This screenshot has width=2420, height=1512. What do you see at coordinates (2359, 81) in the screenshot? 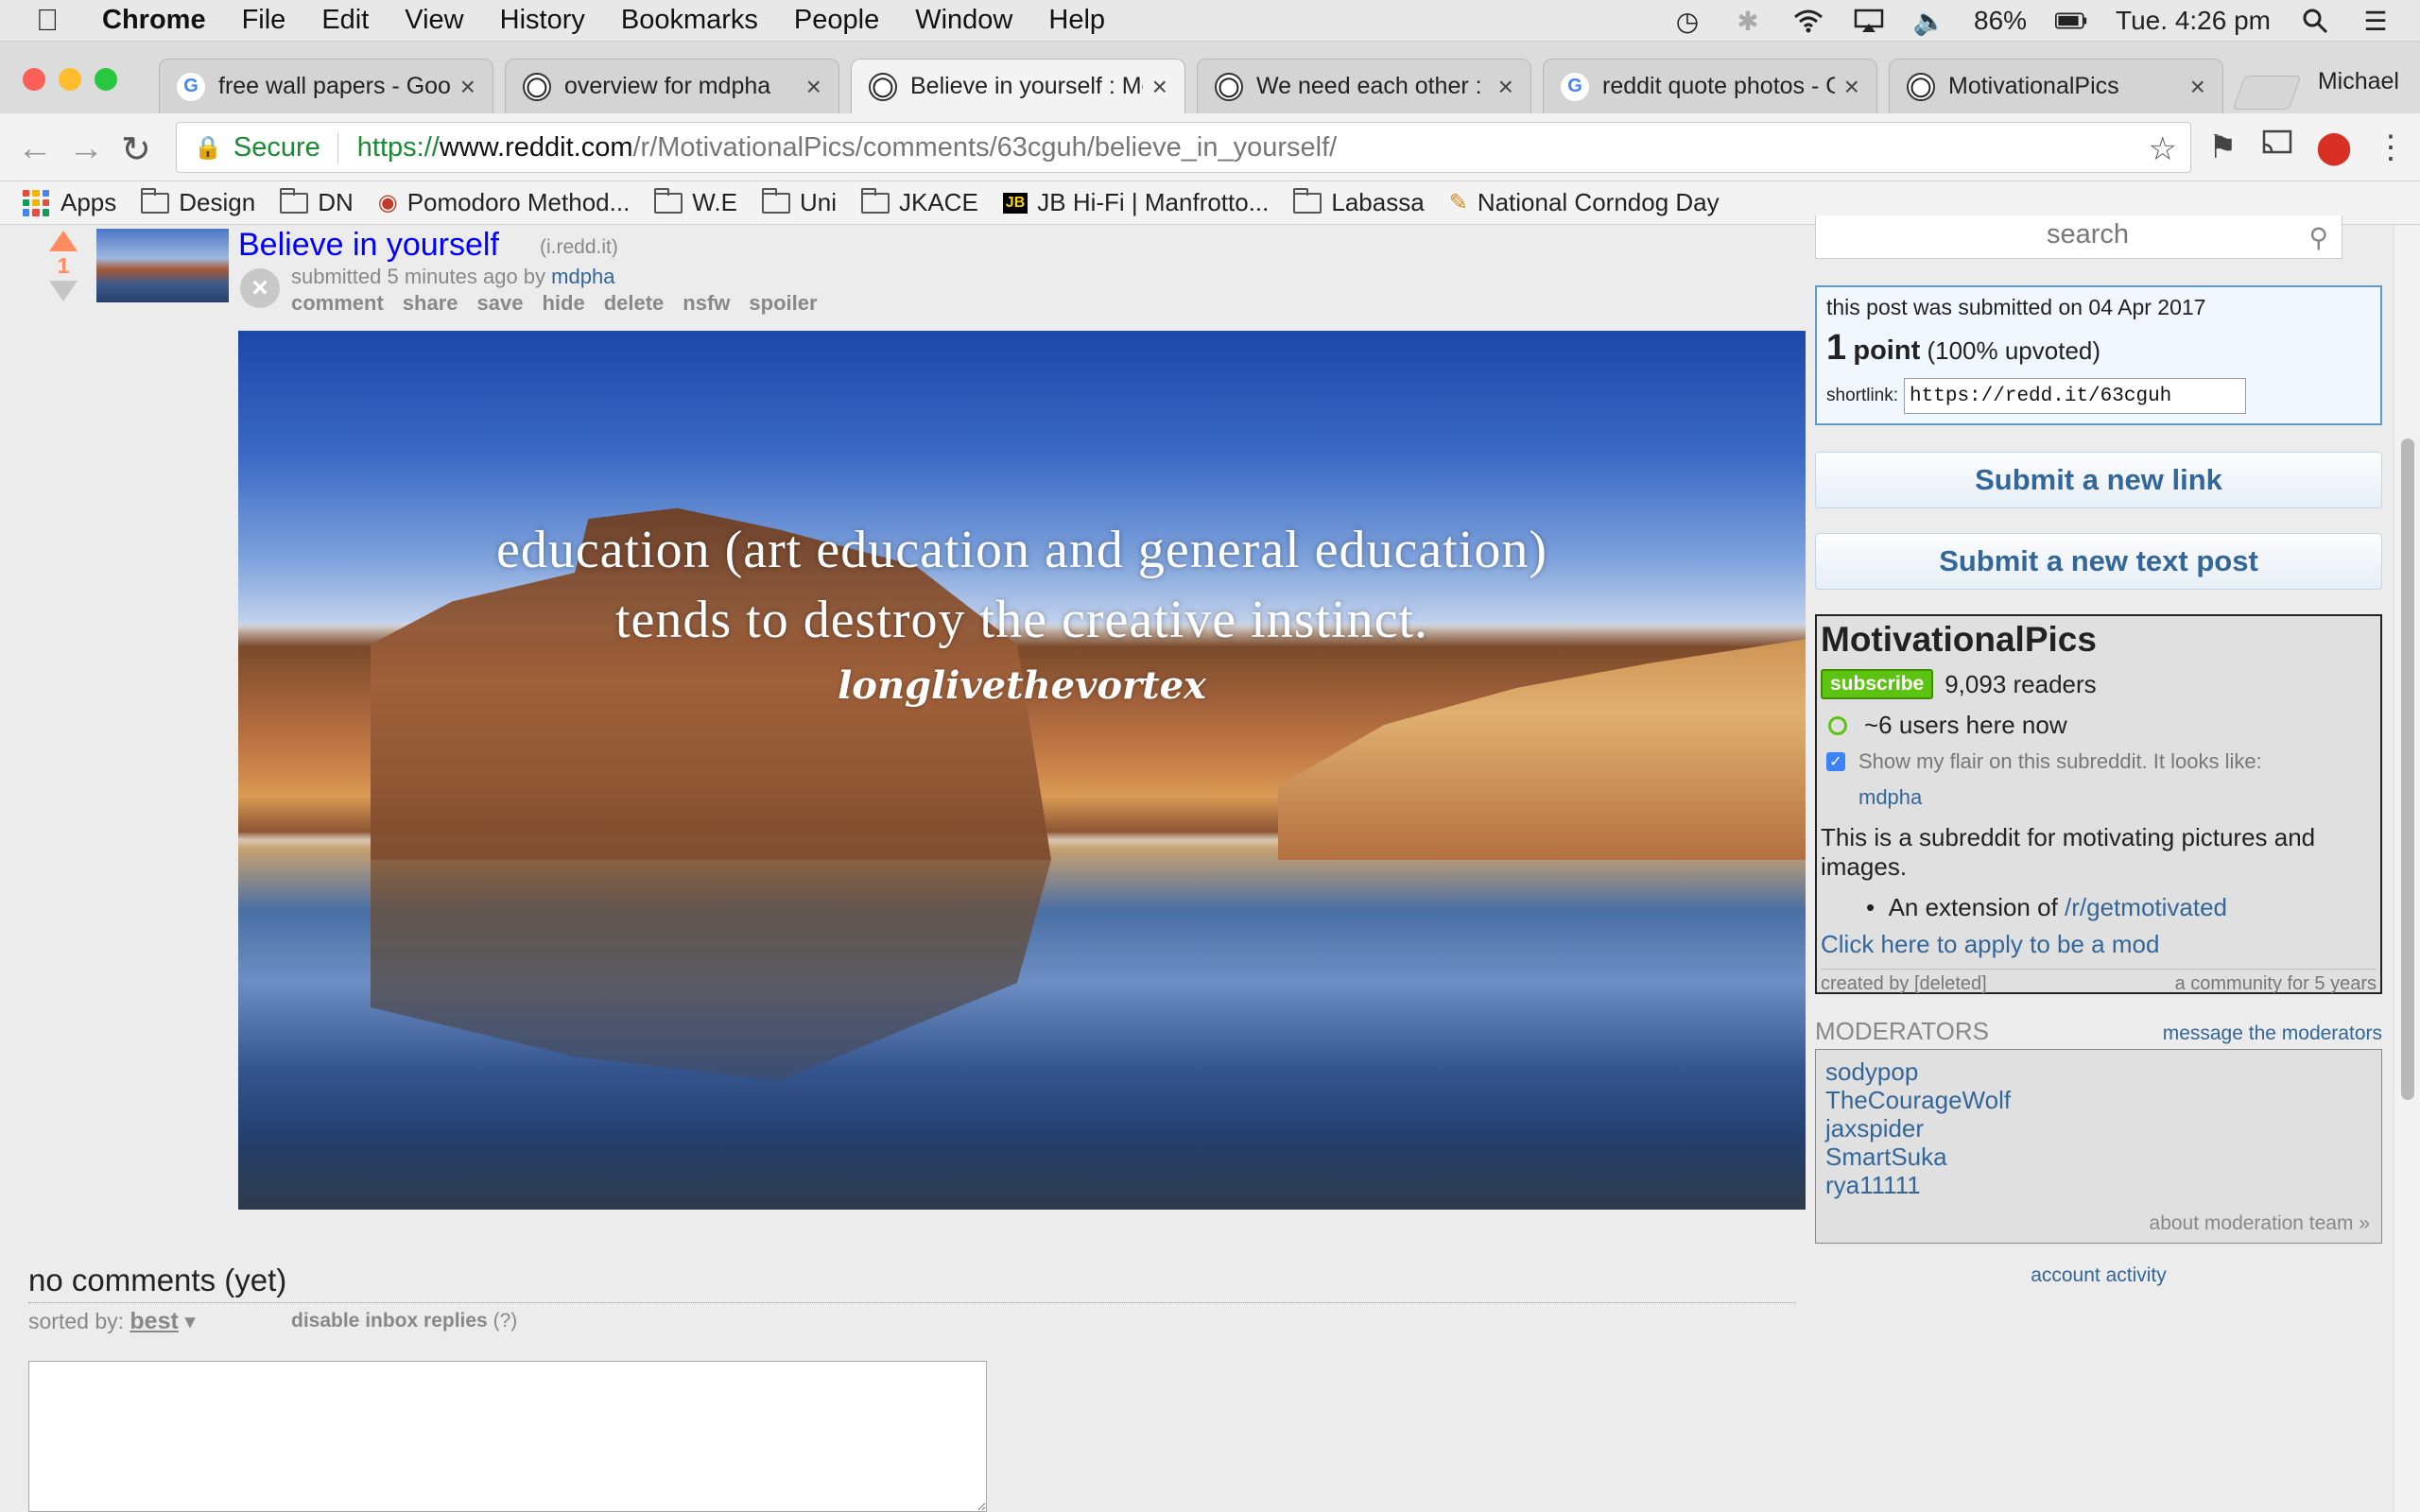
I see `profile-name: Michael` at bounding box center [2359, 81].